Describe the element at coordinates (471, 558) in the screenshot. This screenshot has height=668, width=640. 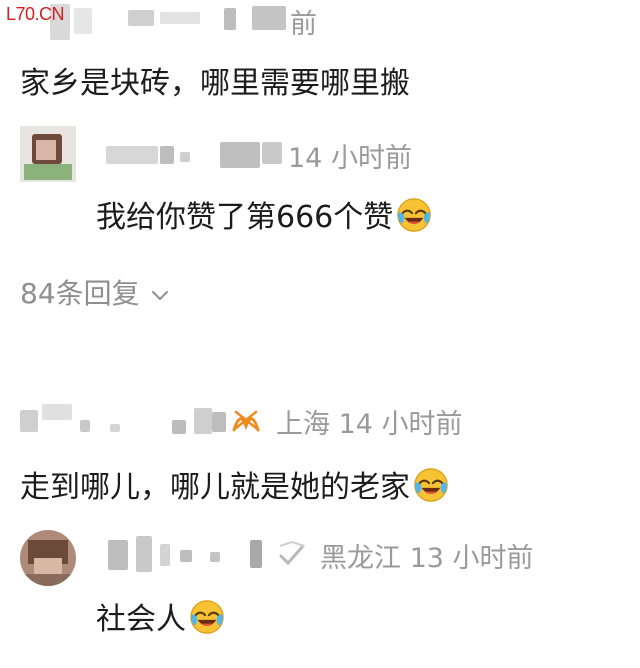
I see `comment-time: 13 小时前` at that location.